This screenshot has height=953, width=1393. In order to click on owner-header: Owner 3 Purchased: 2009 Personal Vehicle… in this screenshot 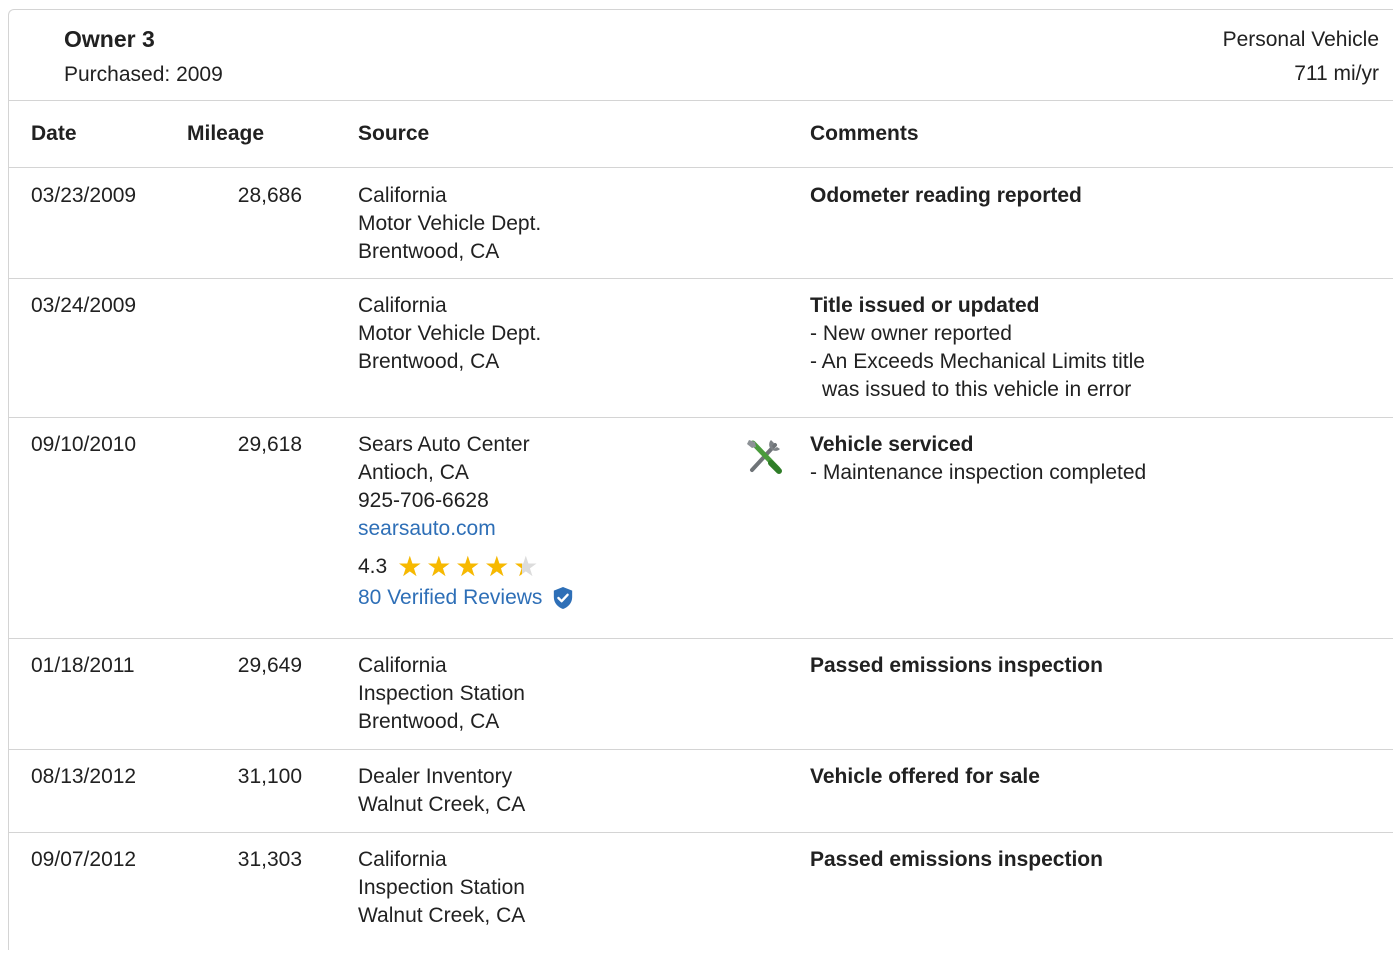, I will do `click(701, 55)`.